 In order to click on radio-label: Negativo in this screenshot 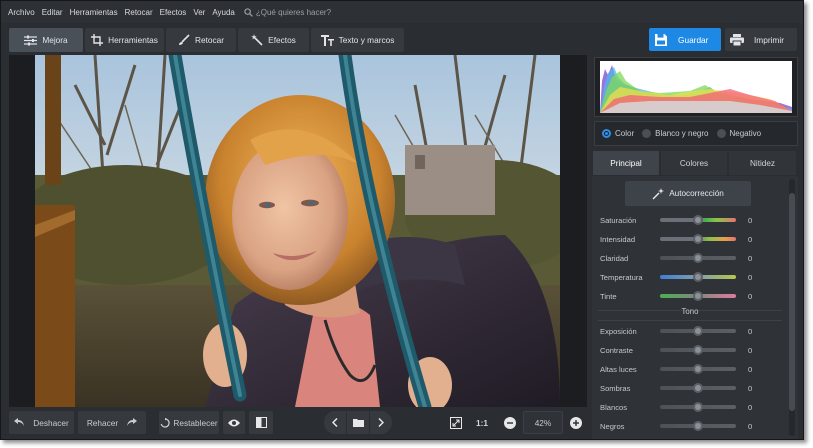, I will do `click(745, 133)`.